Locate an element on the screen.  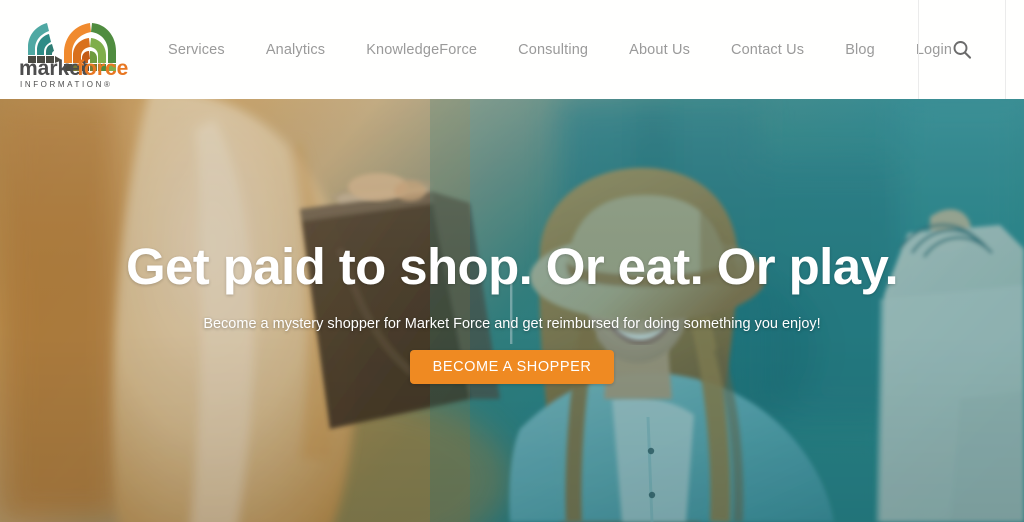
nav-item-analytics: Analytics is located at coordinates (295, 50).